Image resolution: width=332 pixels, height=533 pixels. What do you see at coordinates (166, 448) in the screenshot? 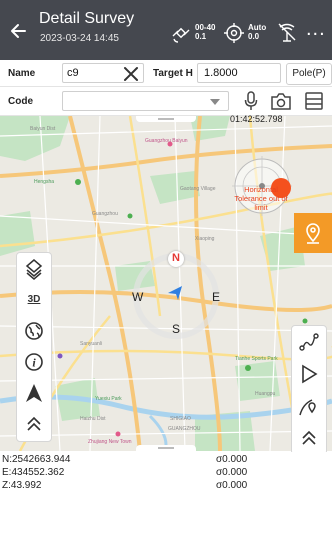
I see `bottom-drawer-handle` at bounding box center [166, 448].